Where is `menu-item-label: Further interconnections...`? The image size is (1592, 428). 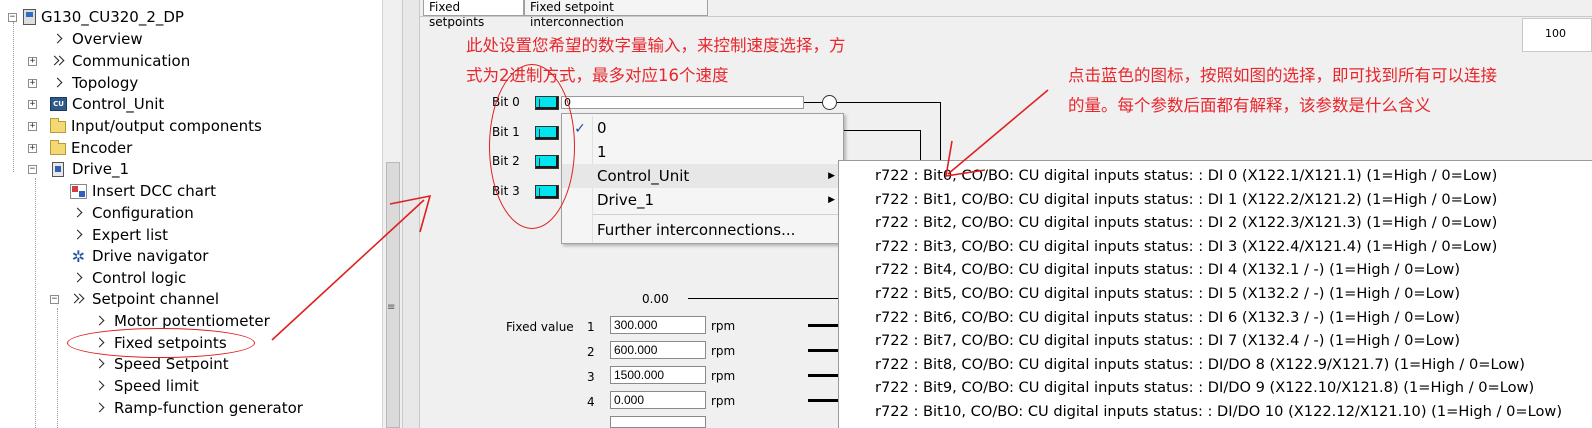 menu-item-label: Further interconnections... is located at coordinates (696, 230).